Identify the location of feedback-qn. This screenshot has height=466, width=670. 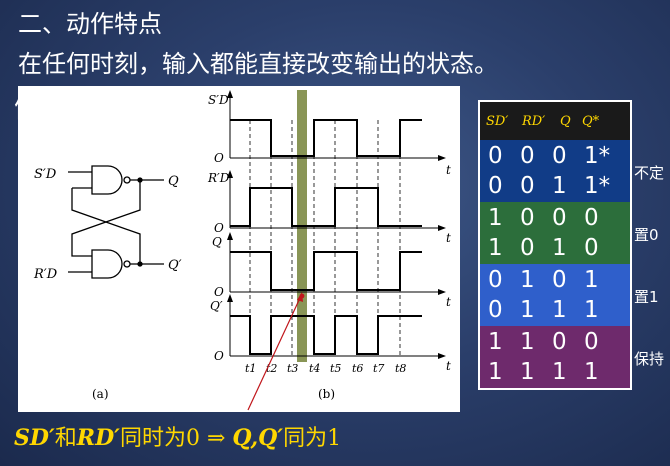
(106, 226).